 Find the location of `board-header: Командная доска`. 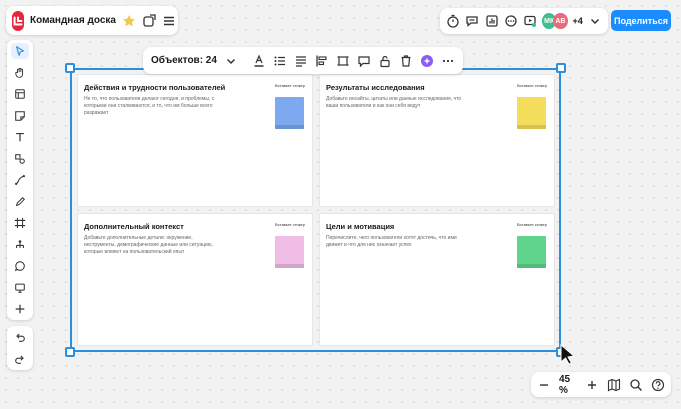

board-header: Командная доска is located at coordinates (92, 20).